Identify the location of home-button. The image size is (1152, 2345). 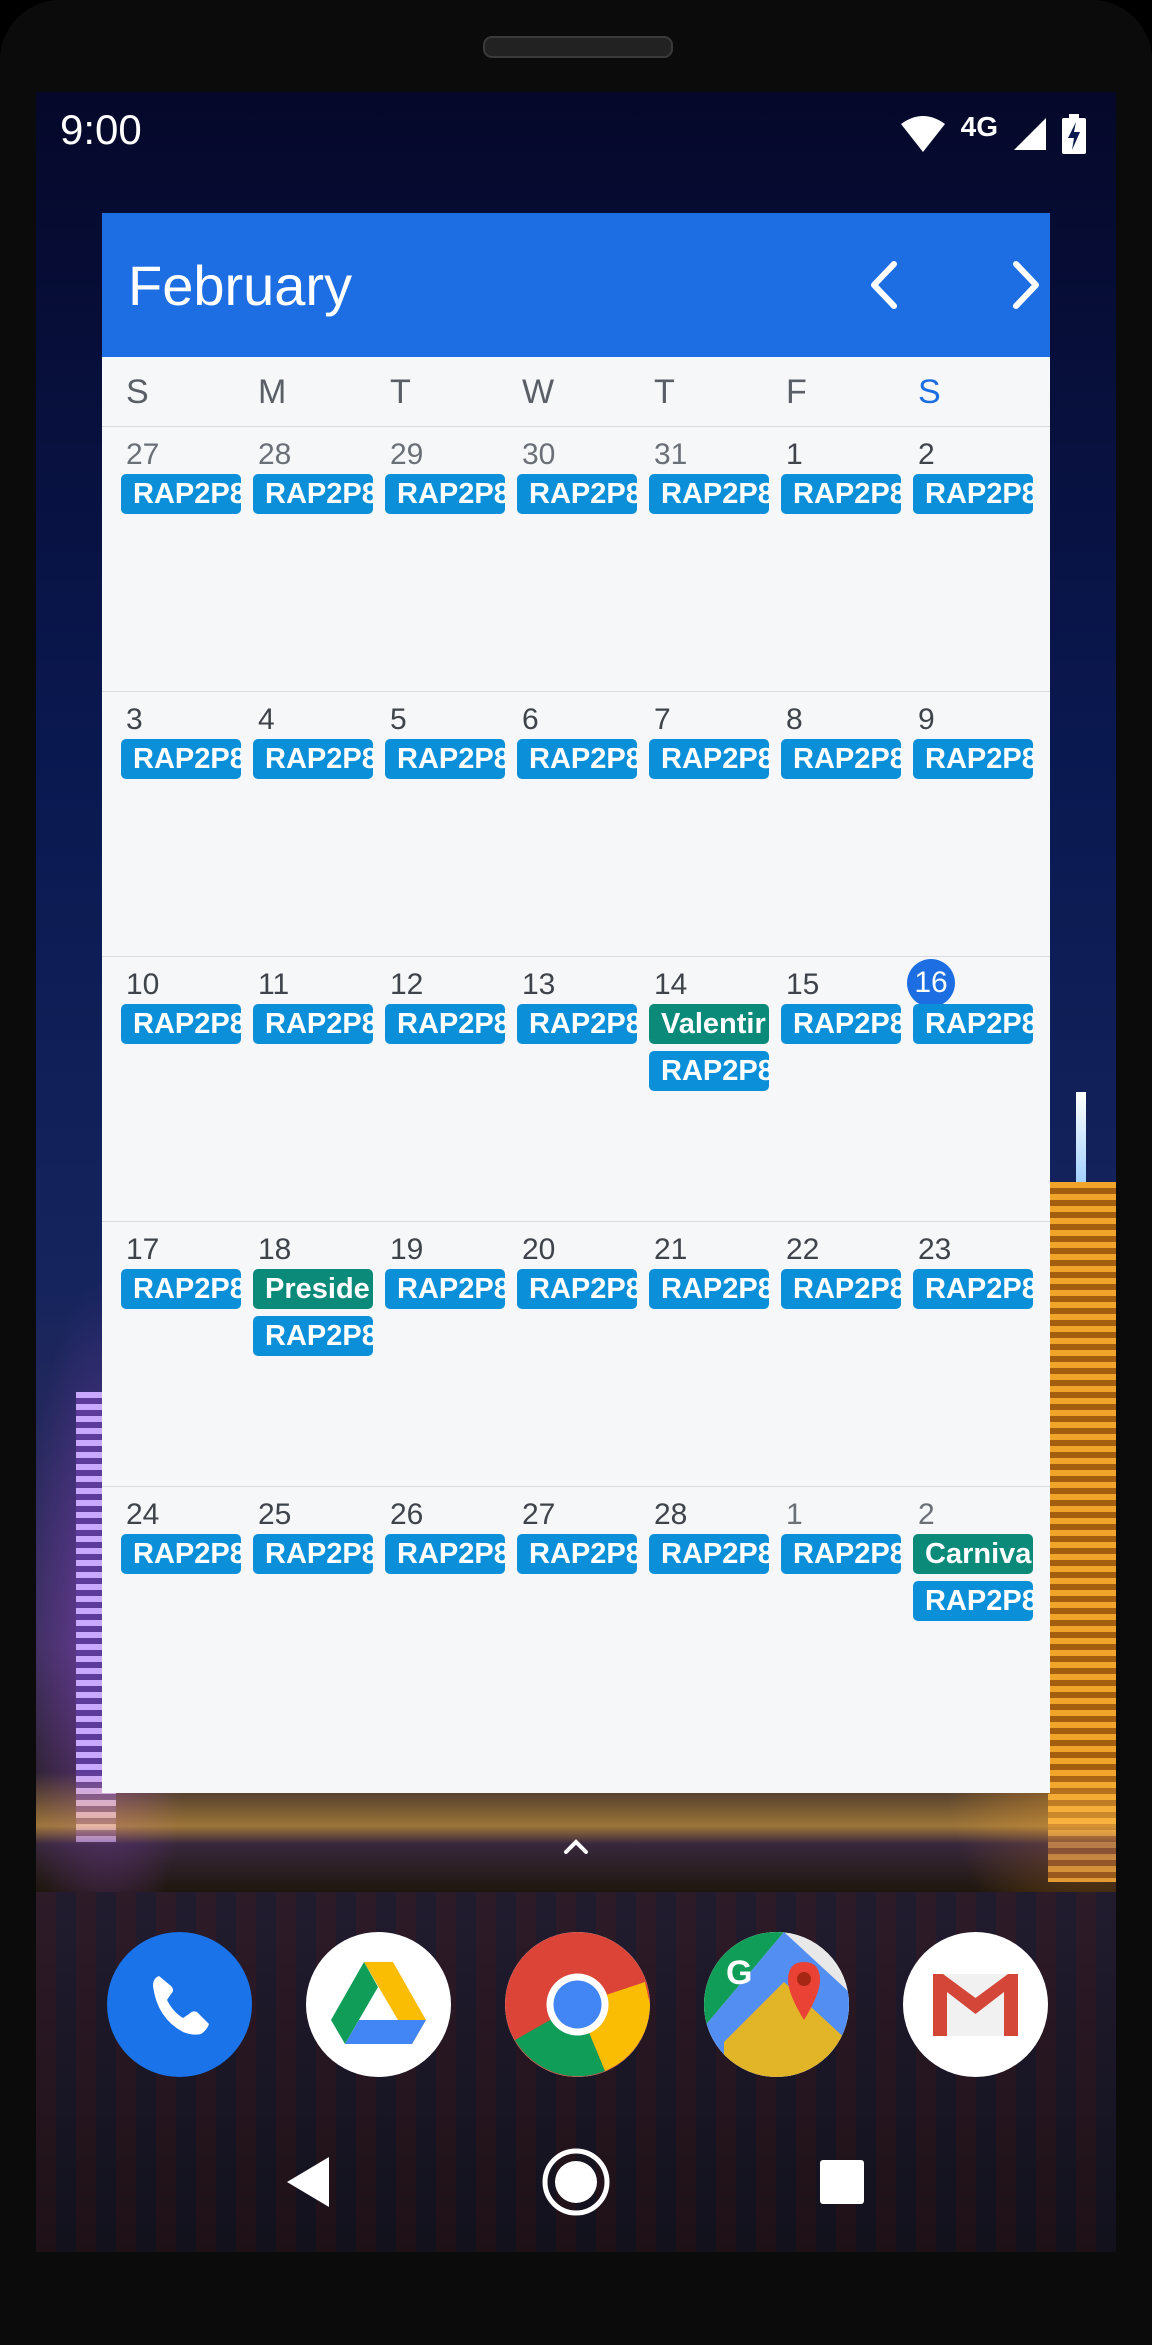
(576, 2182).